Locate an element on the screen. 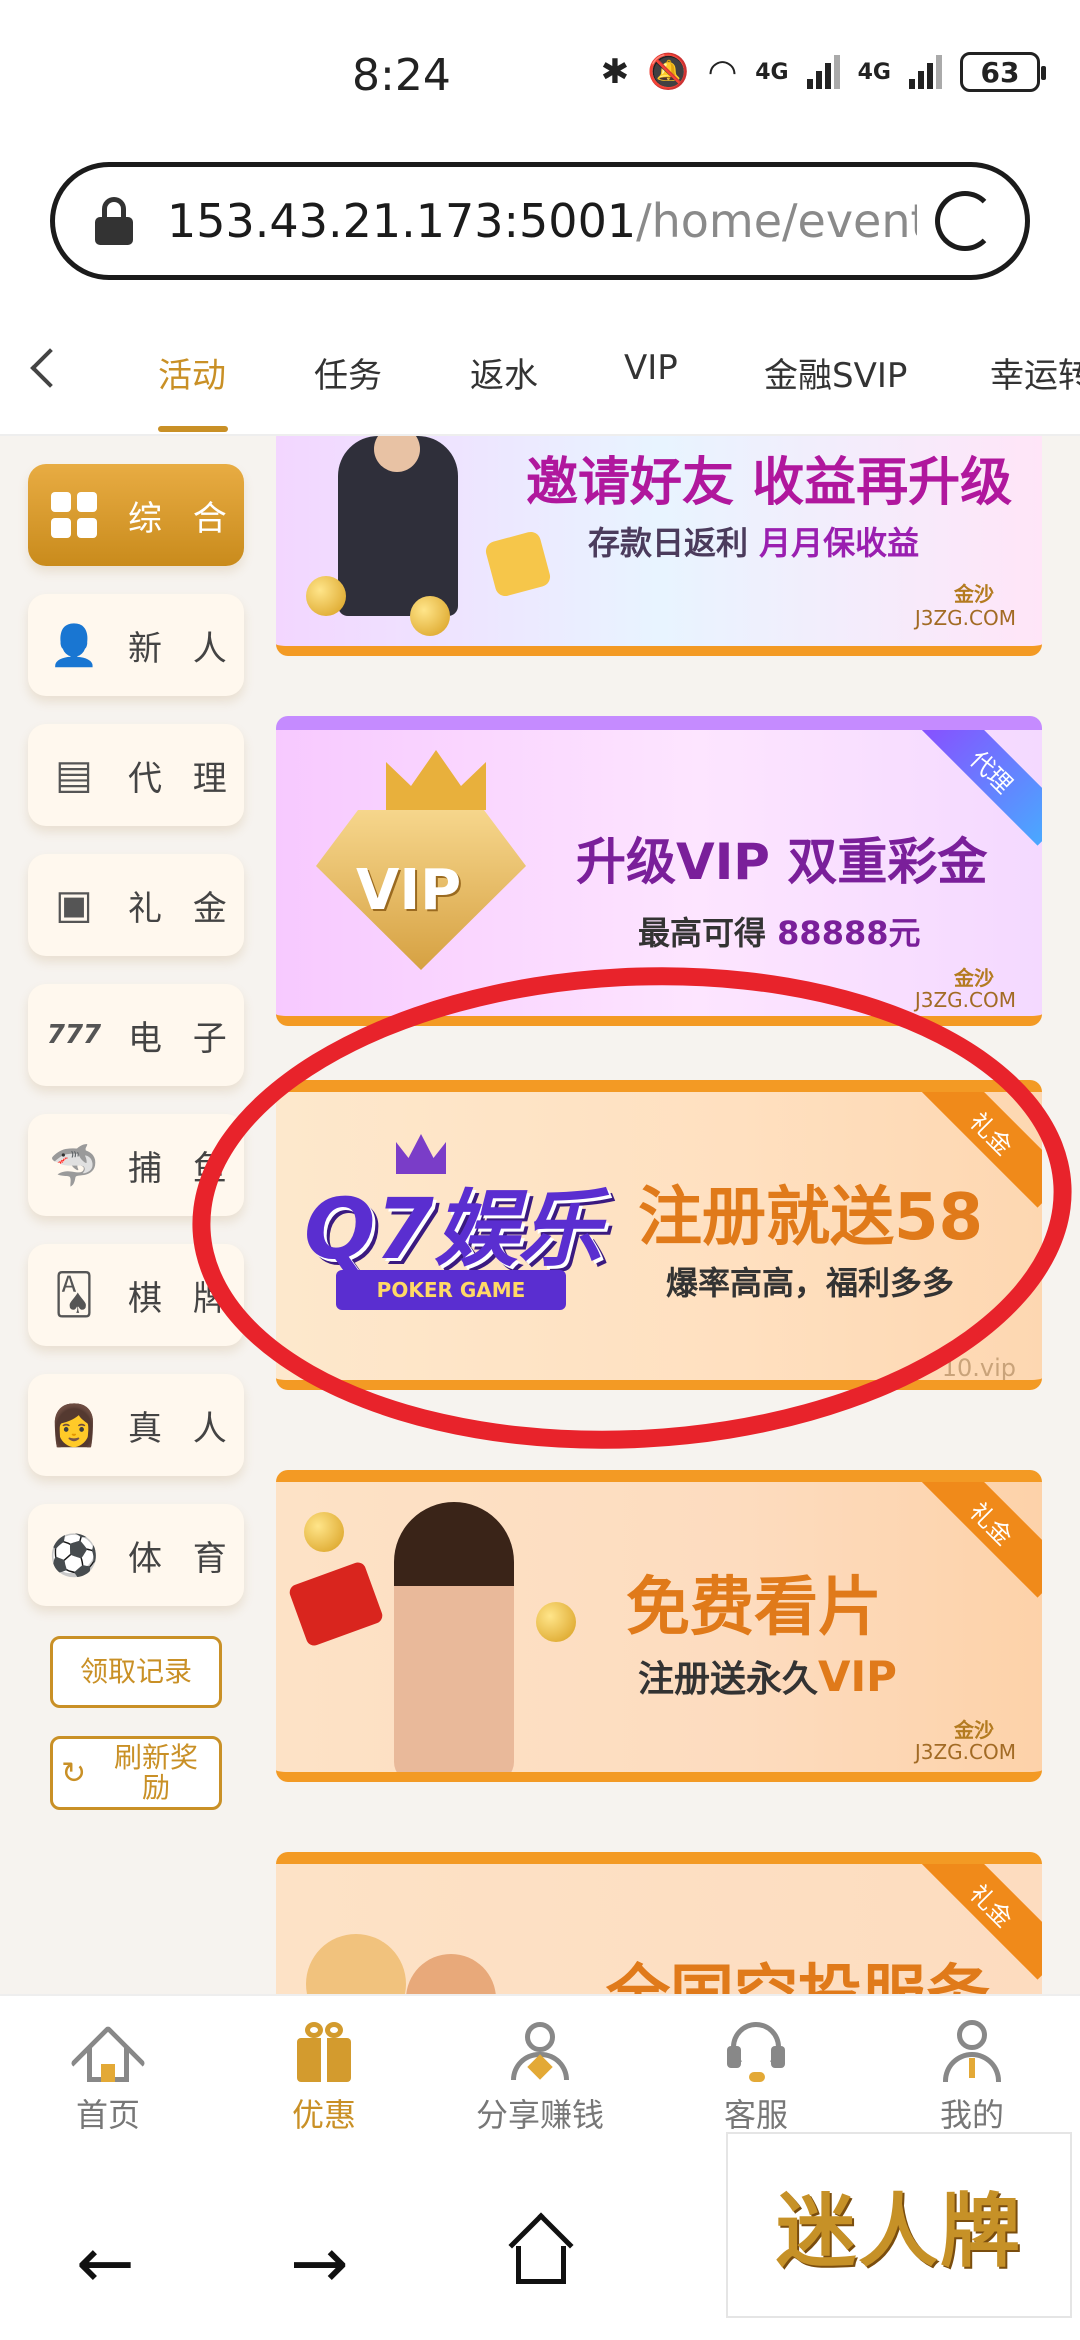 This screenshot has height=2340, width=1080. shark-icon: 🦈 is located at coordinates (74, 1165).